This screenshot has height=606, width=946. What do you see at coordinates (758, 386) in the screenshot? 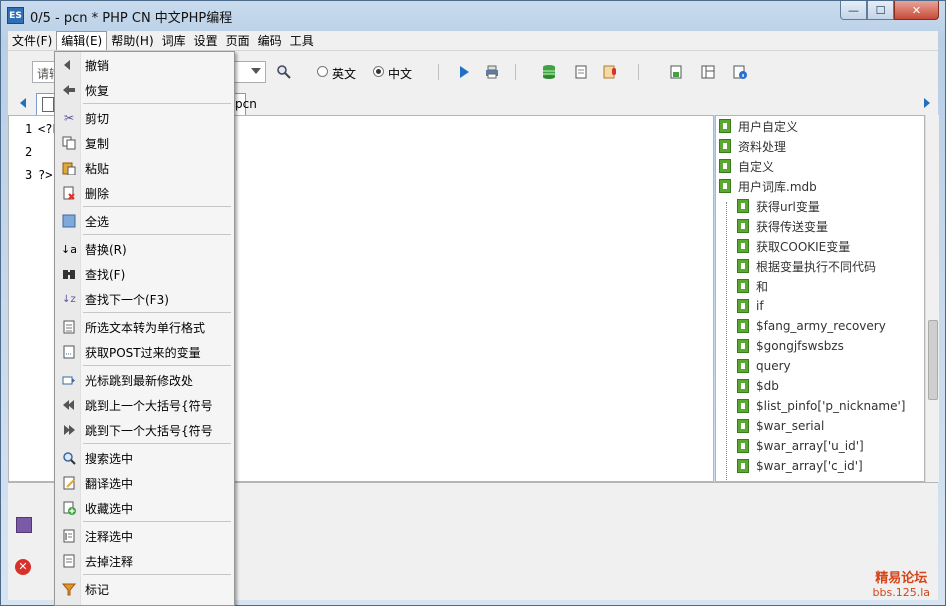
I see `tree-node: $db` at bounding box center [758, 386].